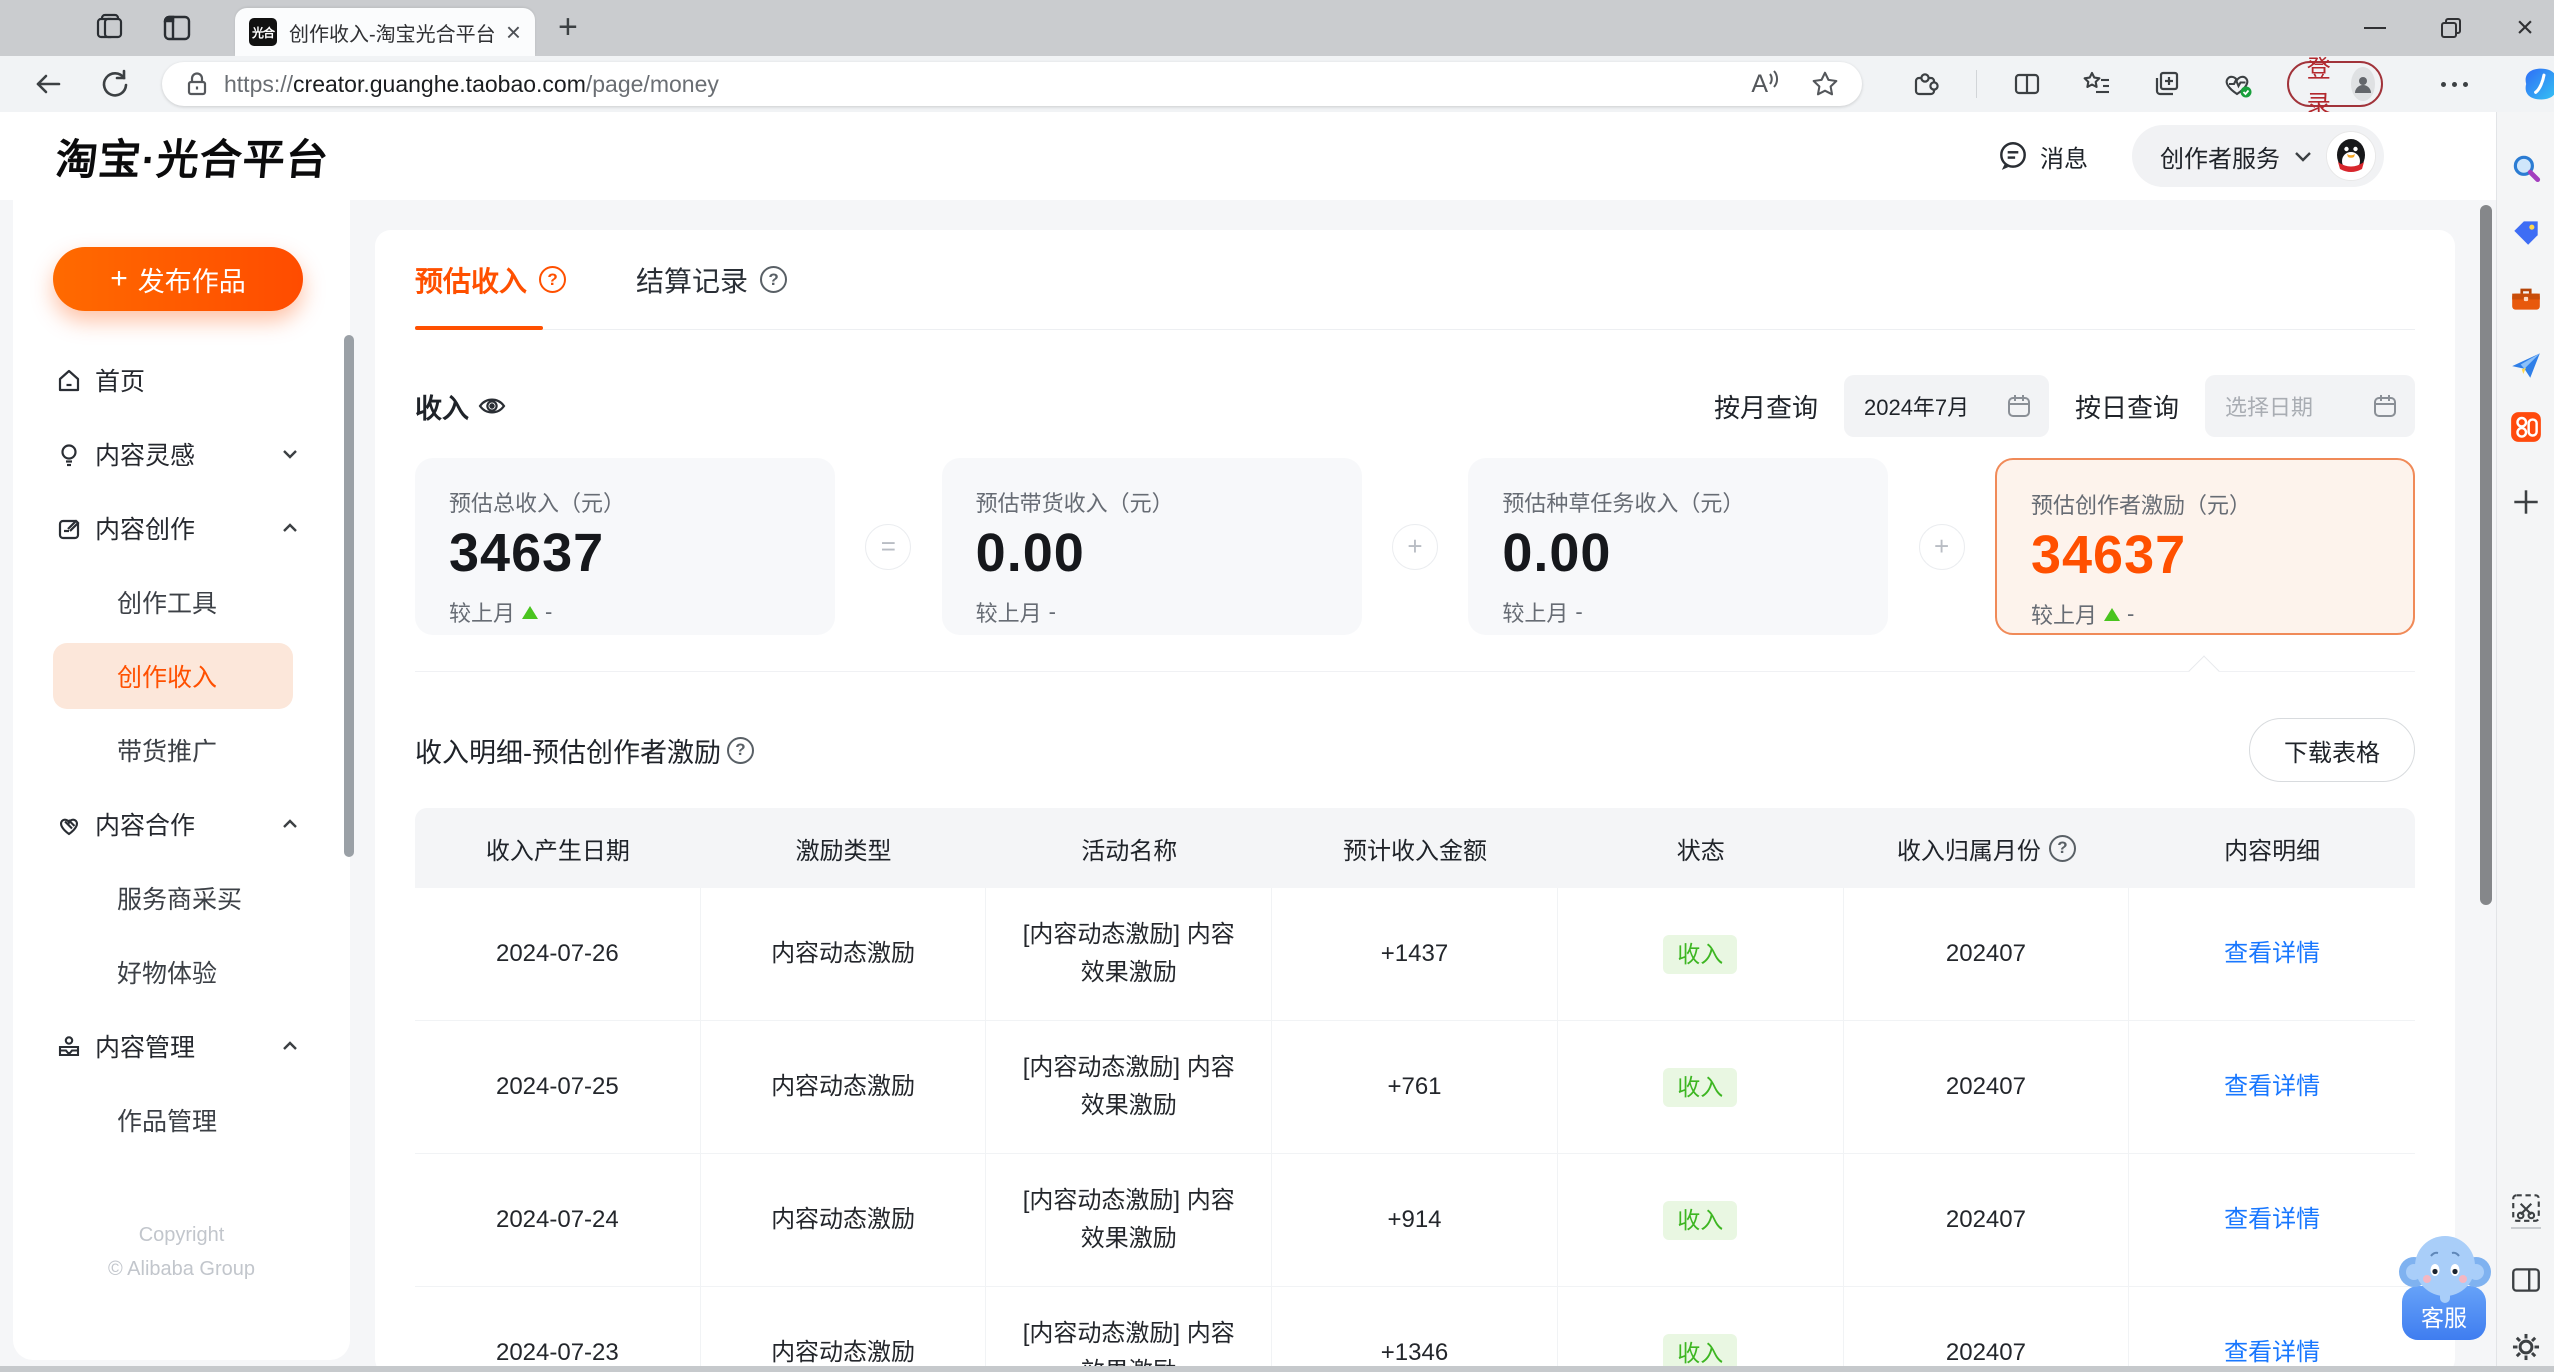 The width and height of the screenshot is (2554, 1372). Describe the element at coordinates (119, 278) in the screenshot. I see `plus-icon: +` at that location.